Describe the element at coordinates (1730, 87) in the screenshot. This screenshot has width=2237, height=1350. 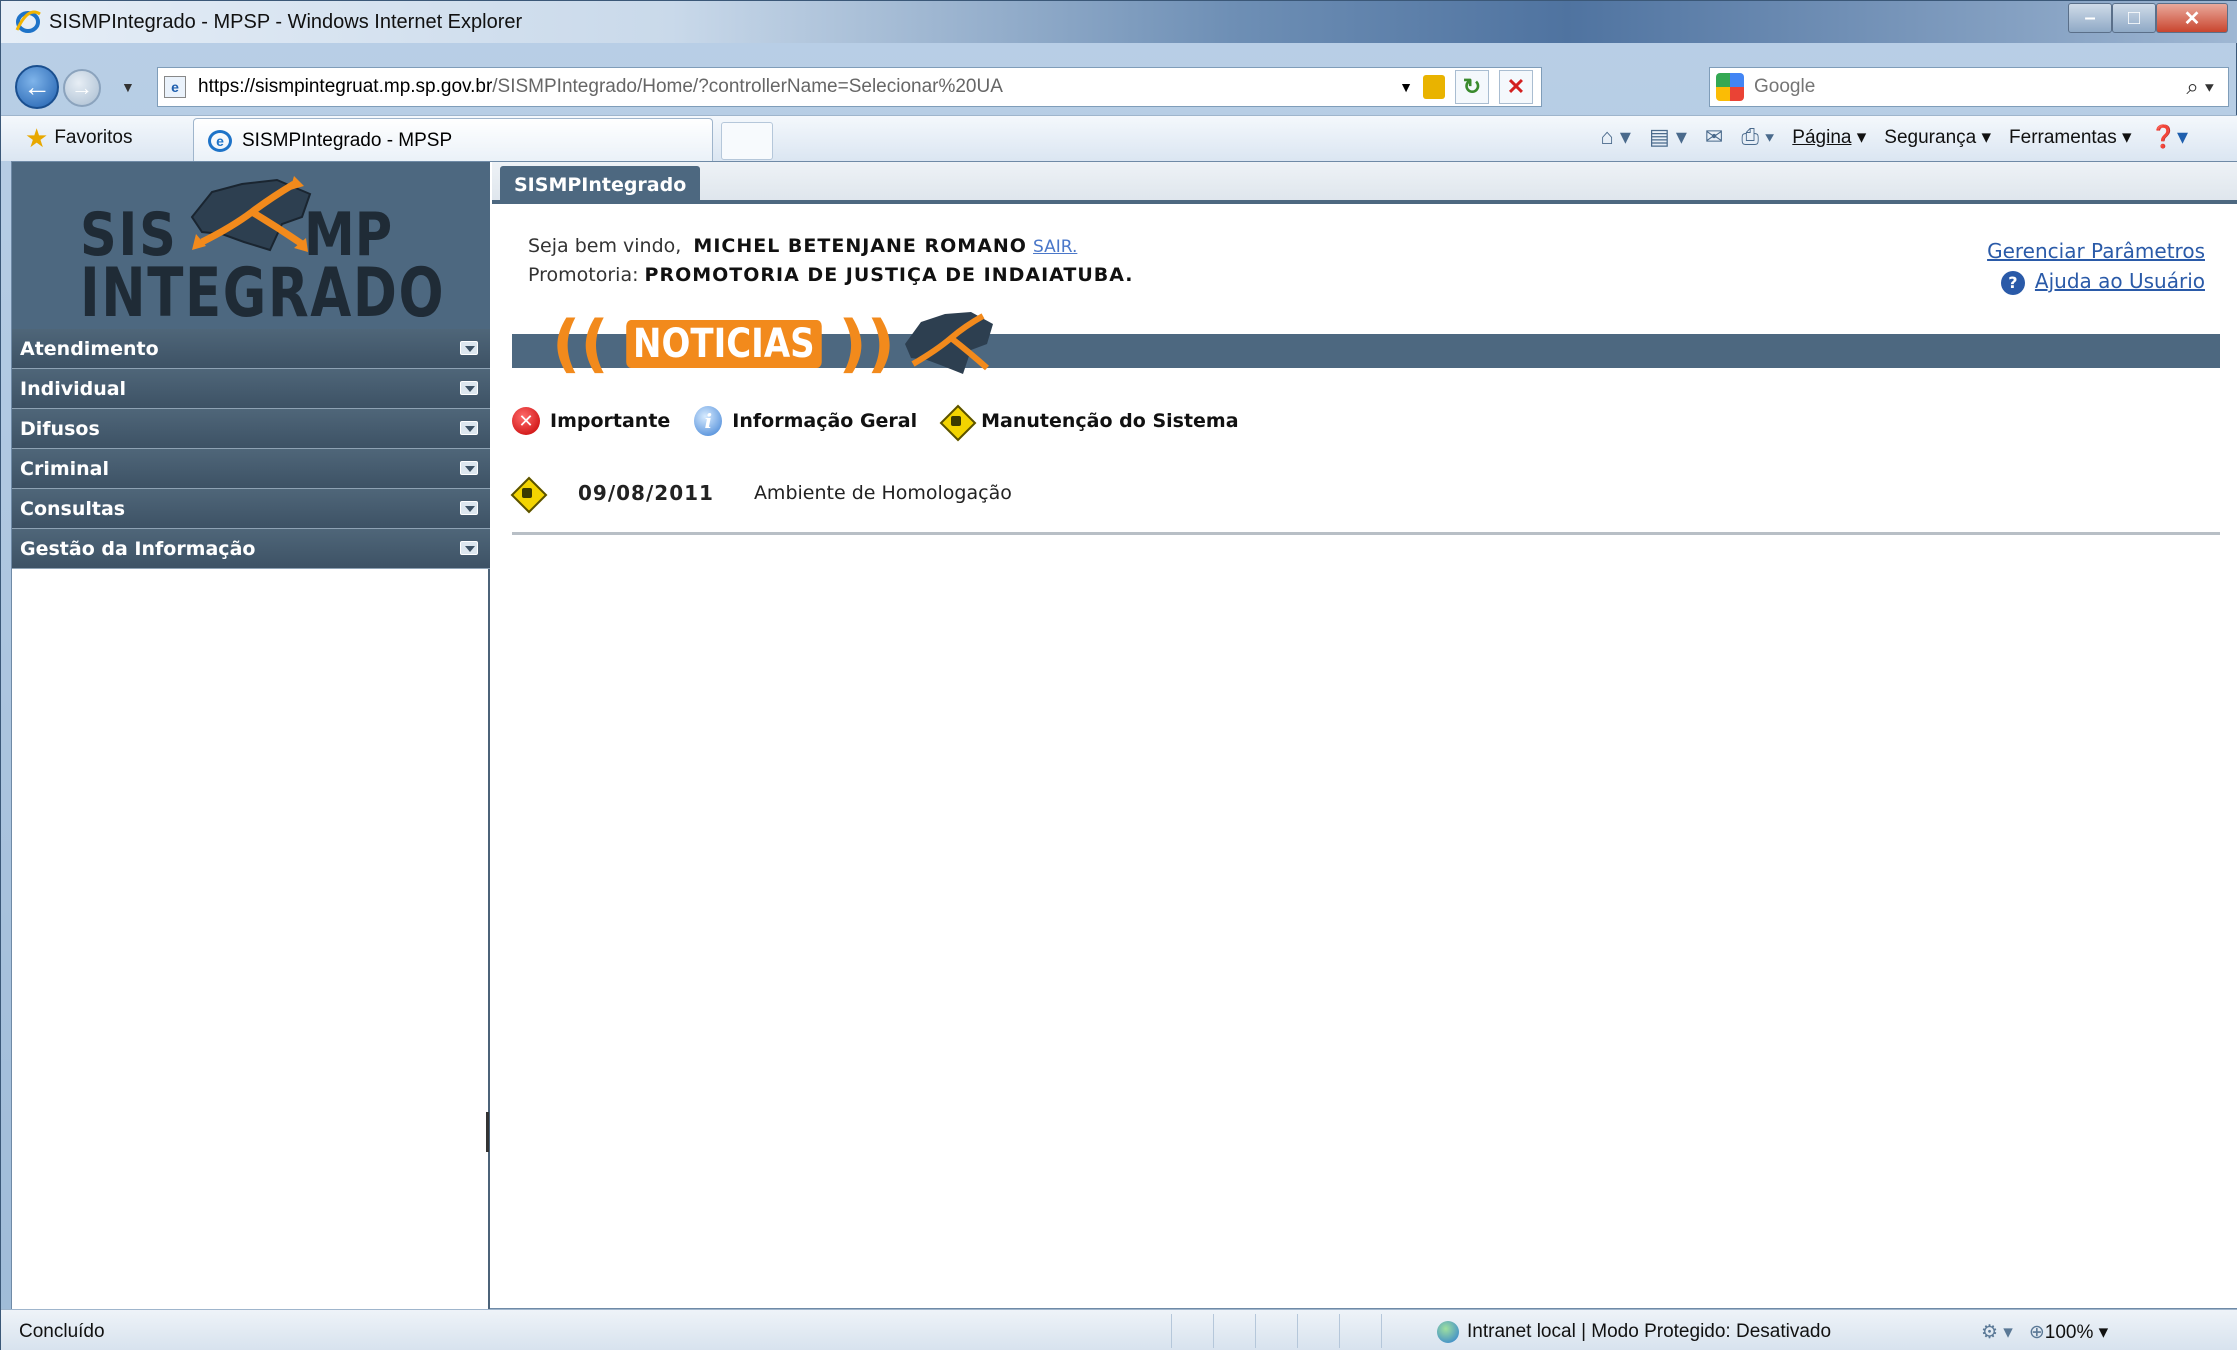
I see `google-icon` at that location.